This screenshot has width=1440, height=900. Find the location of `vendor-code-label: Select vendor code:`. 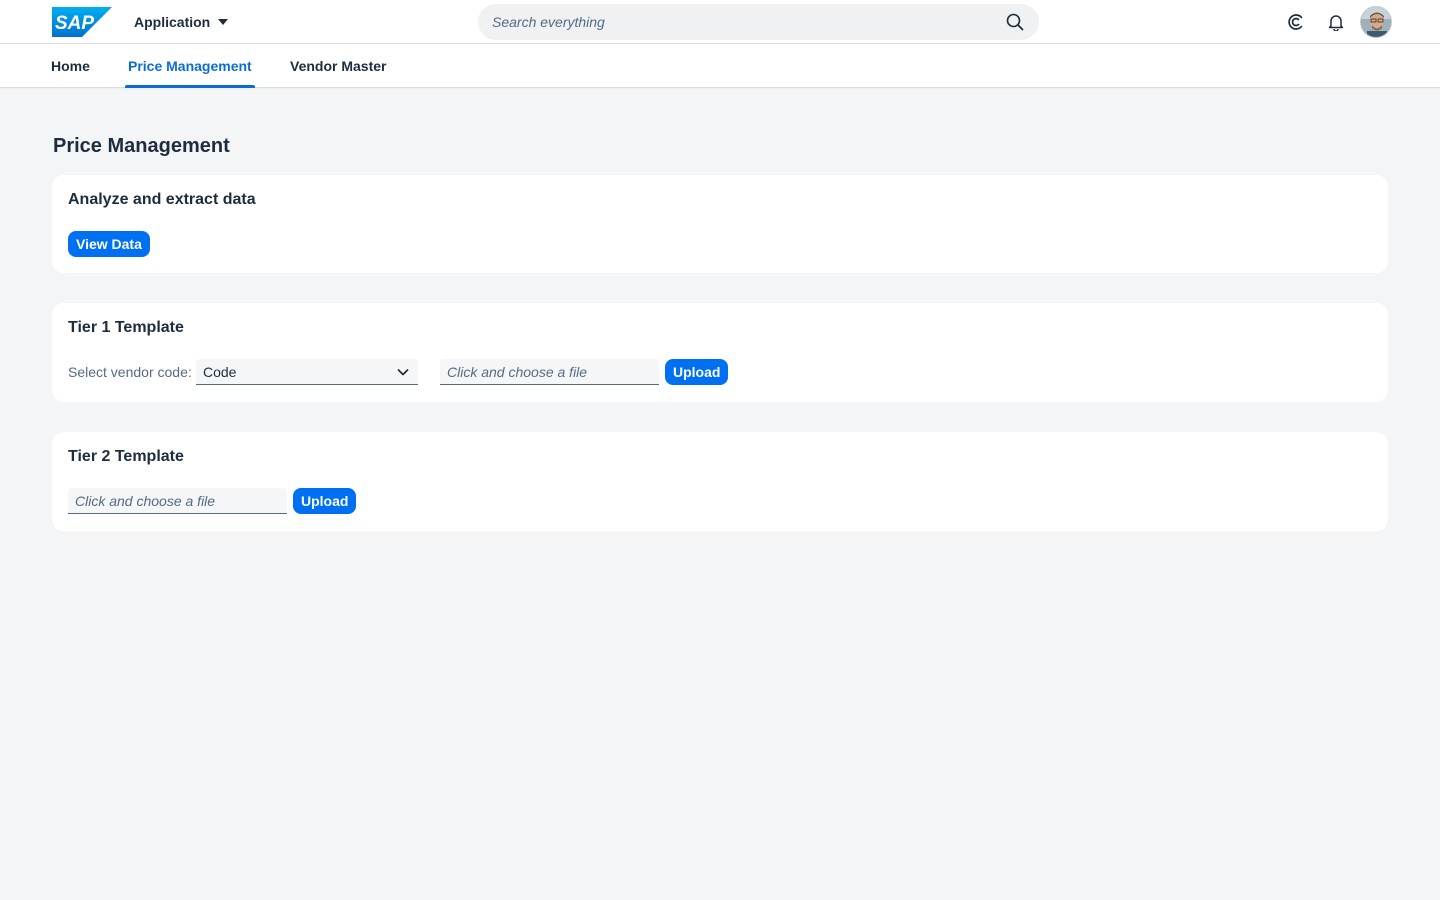

vendor-code-label: Select vendor code: is located at coordinates (130, 372).